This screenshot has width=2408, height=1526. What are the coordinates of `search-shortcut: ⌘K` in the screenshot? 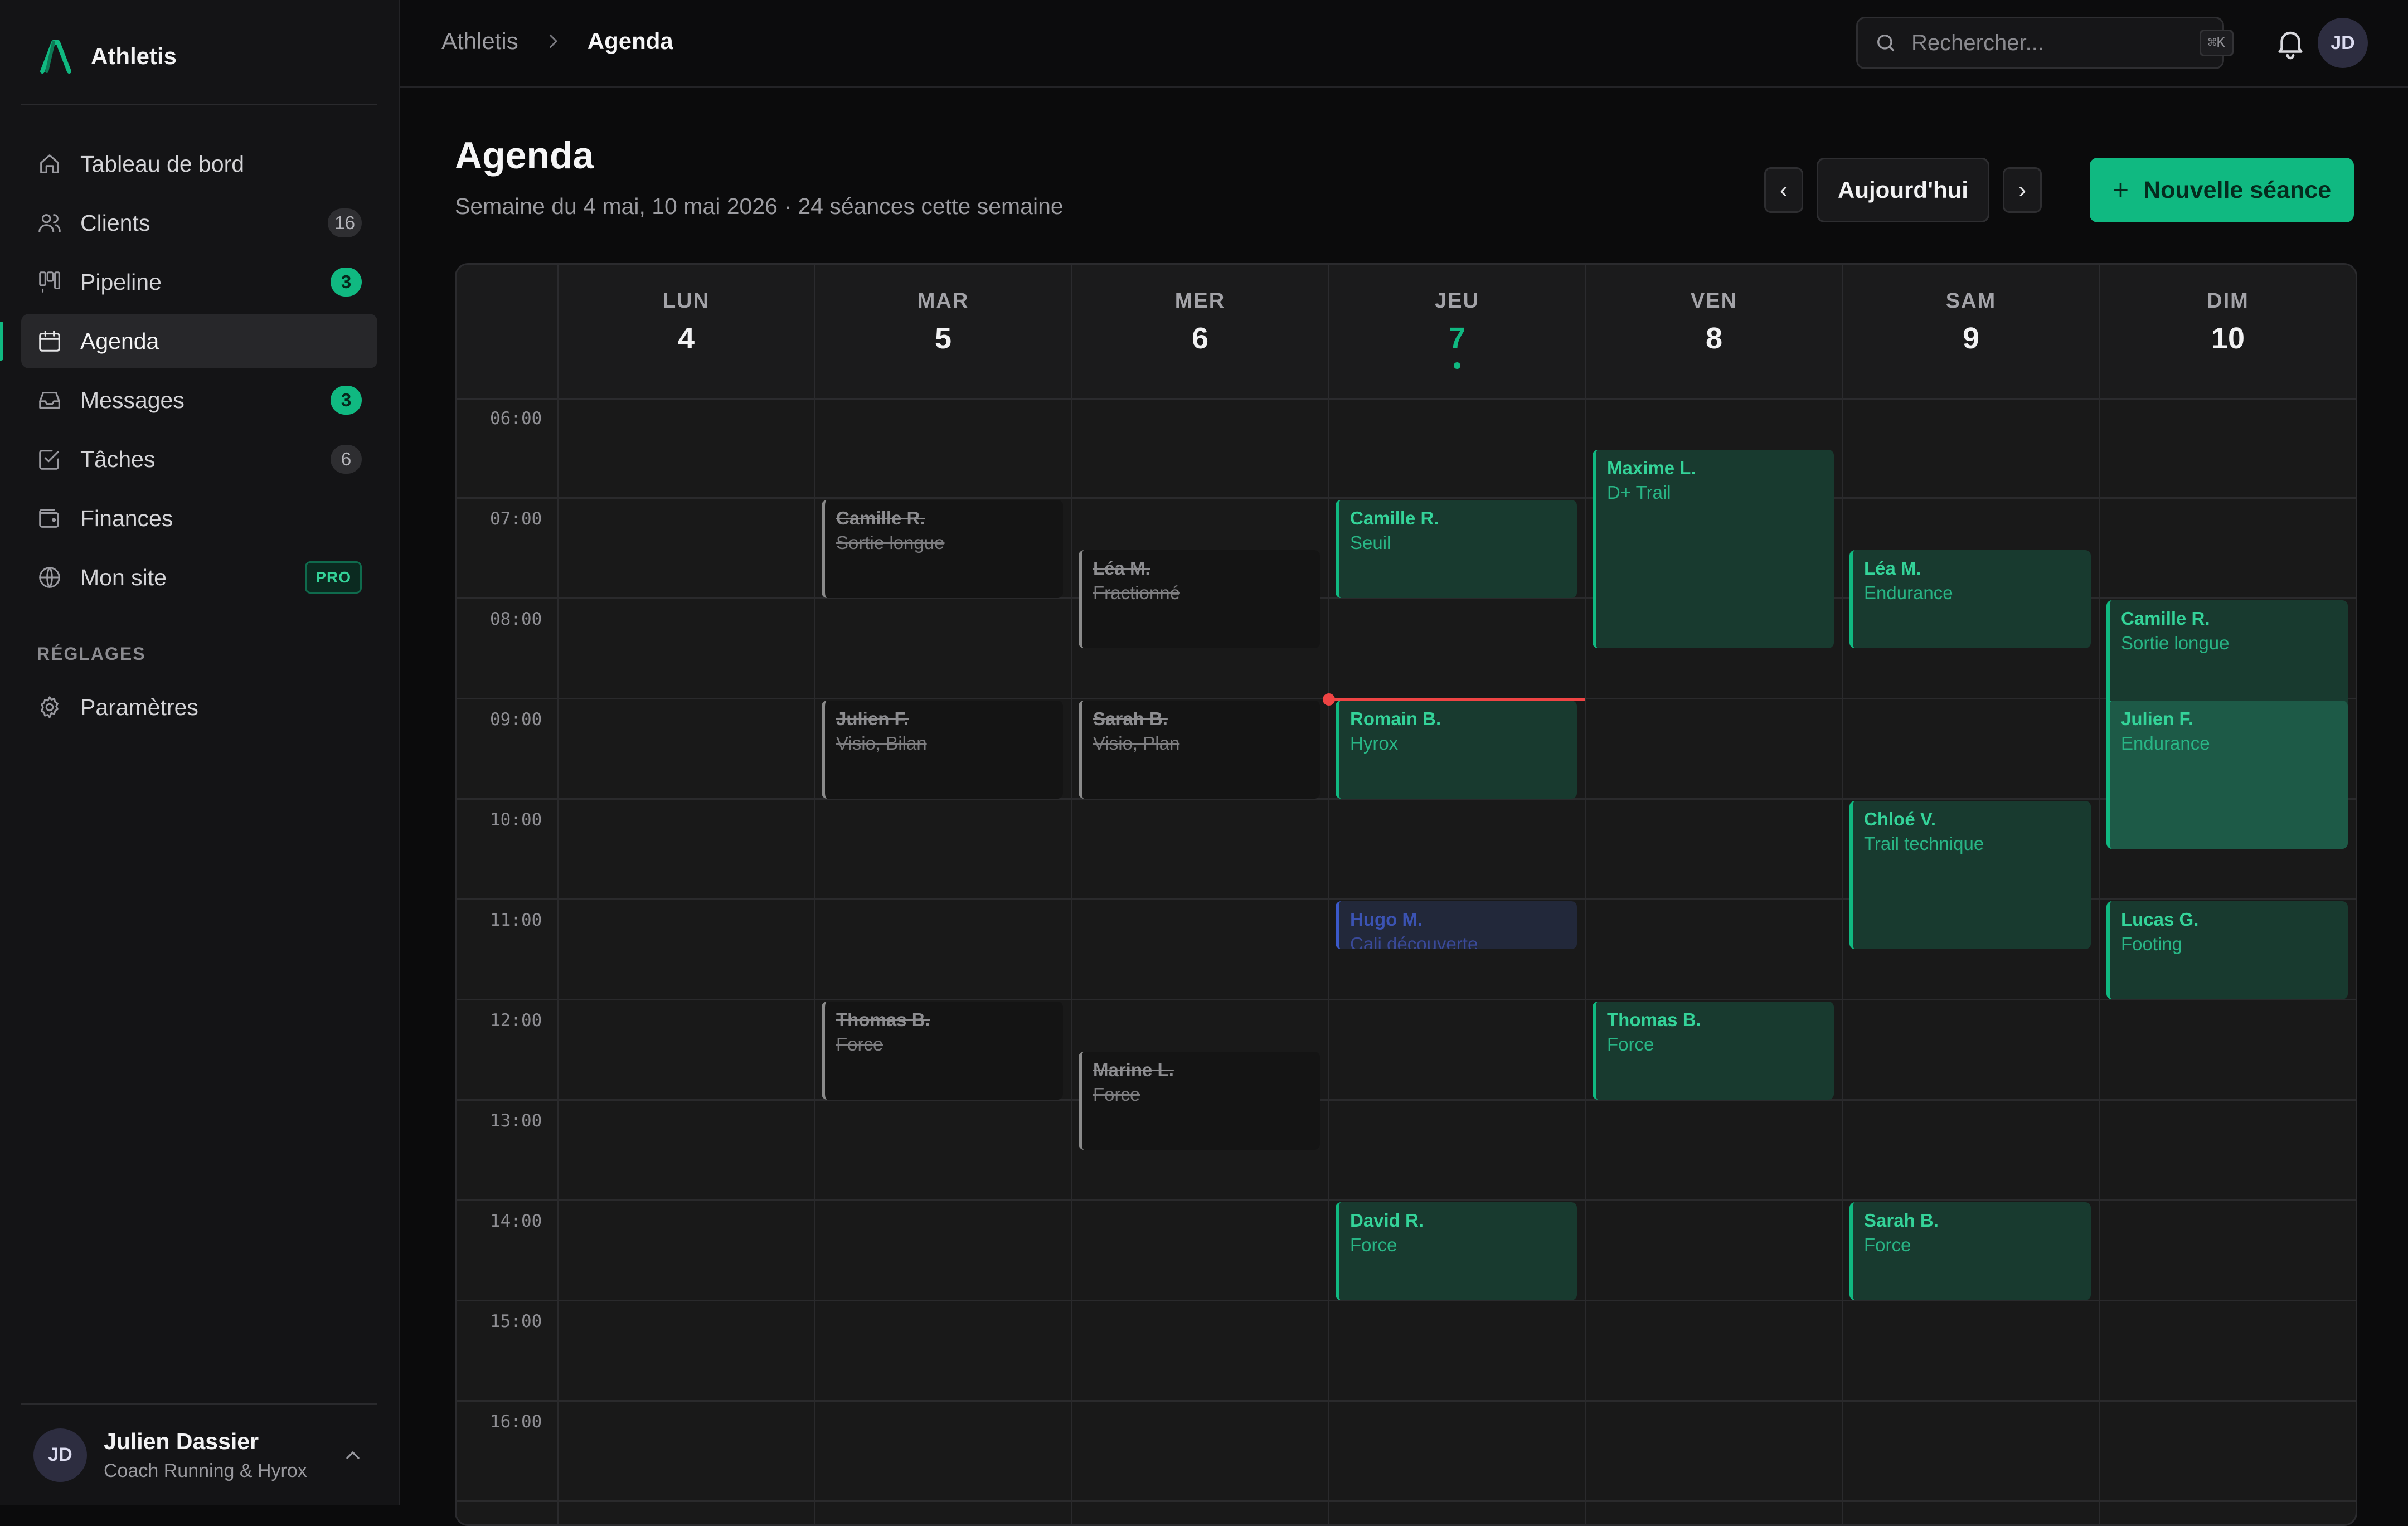 It's located at (2217, 43).